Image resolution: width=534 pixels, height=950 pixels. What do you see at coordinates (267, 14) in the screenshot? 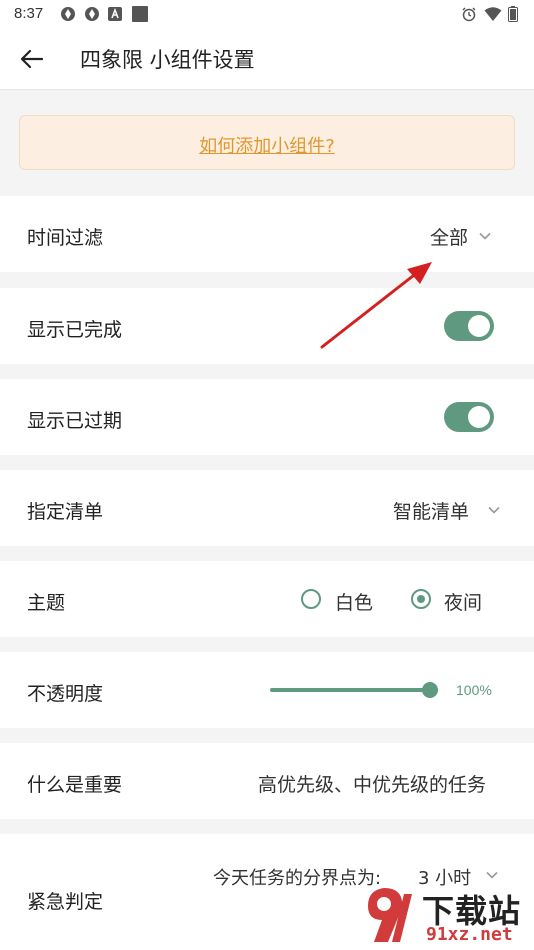
I see `status-bar: 8:37` at bounding box center [267, 14].